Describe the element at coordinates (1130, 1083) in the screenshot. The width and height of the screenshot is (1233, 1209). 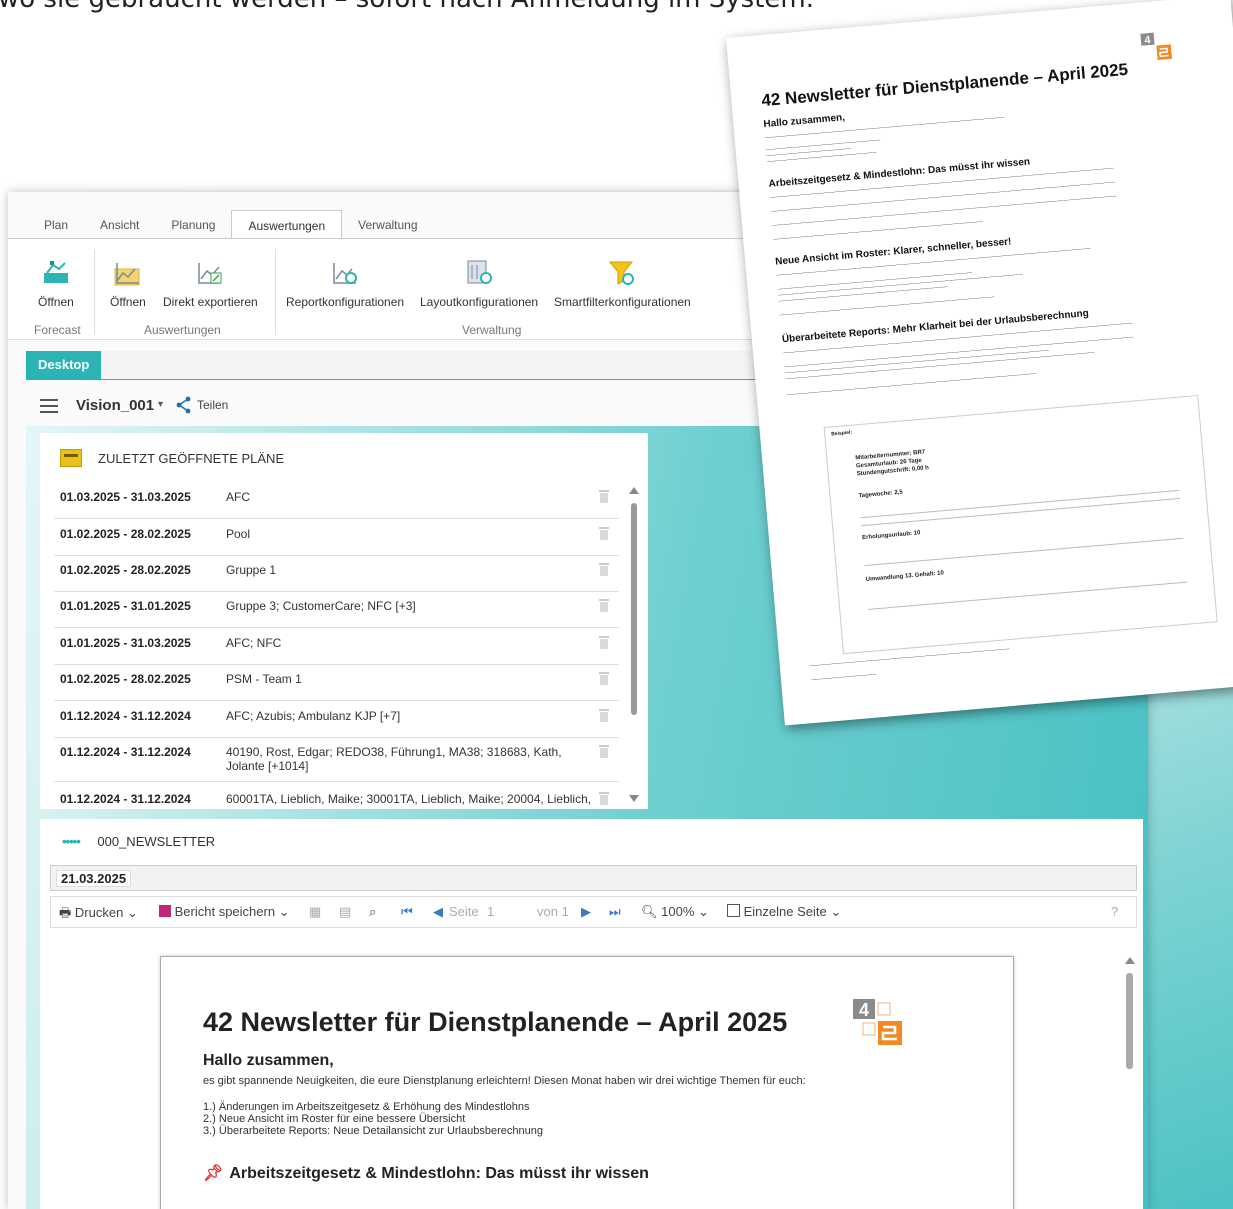
I see `report-scrollbar` at that location.